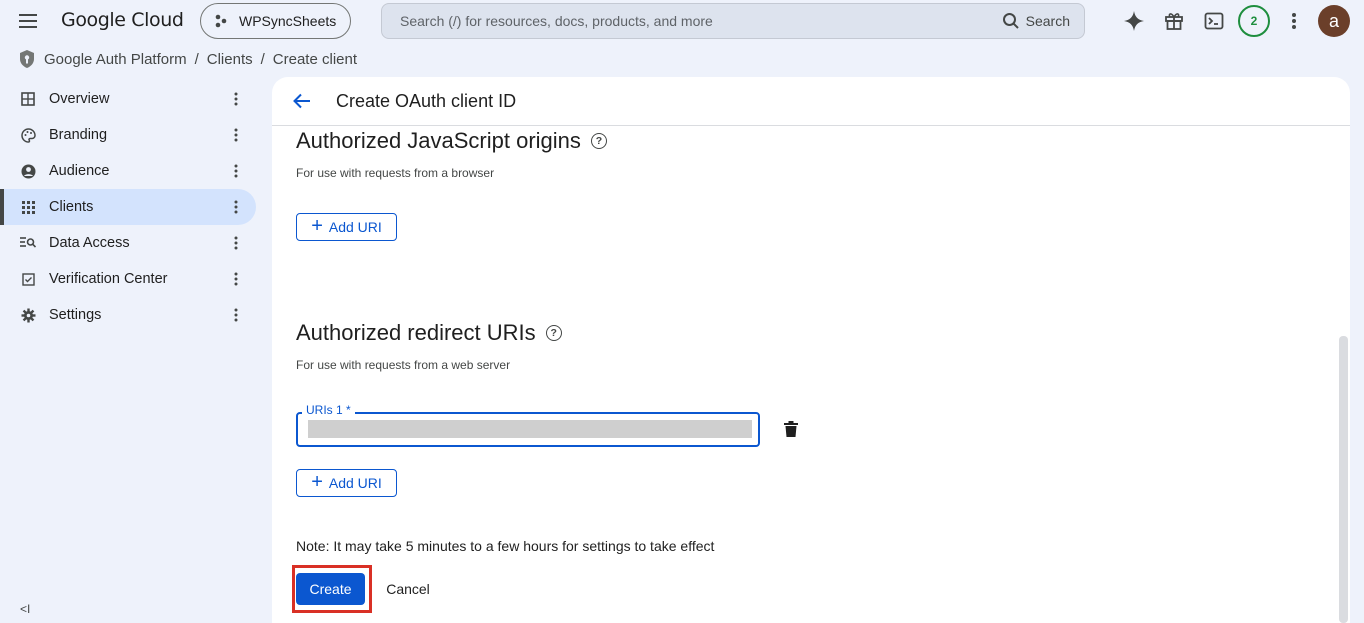  Describe the element at coordinates (328, 410) in the screenshot. I see `redirect-uri-label: URIs 1 *` at that location.